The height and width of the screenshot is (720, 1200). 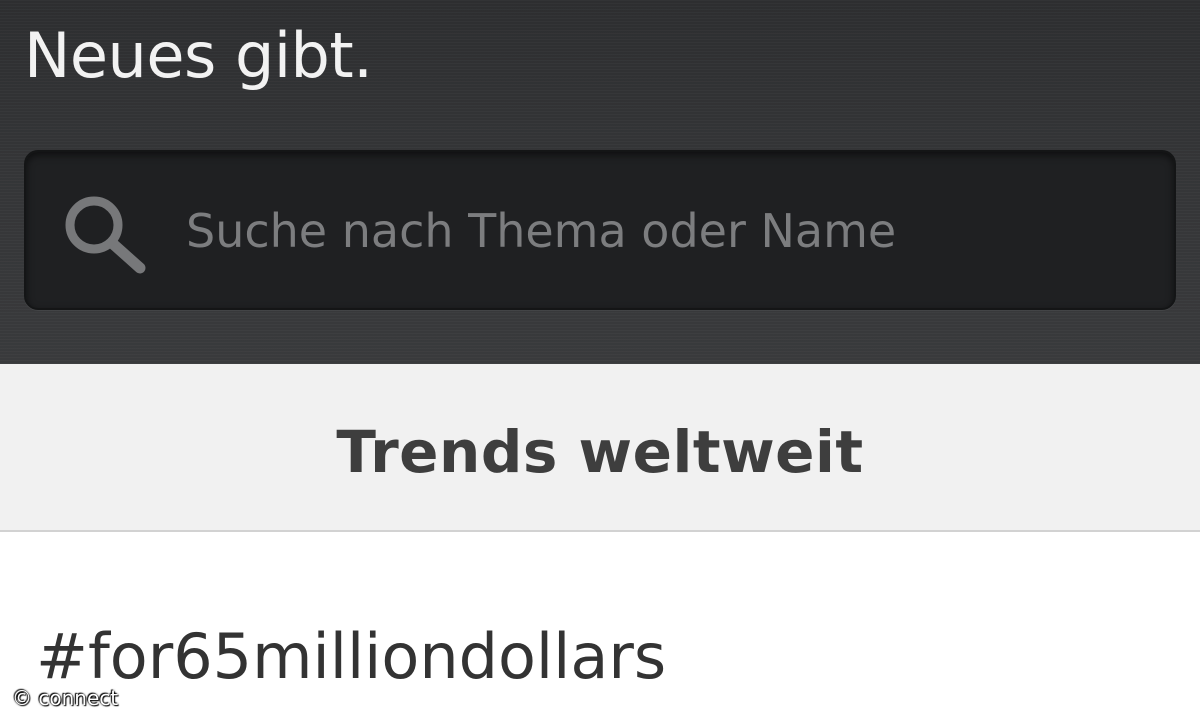 I want to click on watermark-text: © connect, so click(x=65, y=698).